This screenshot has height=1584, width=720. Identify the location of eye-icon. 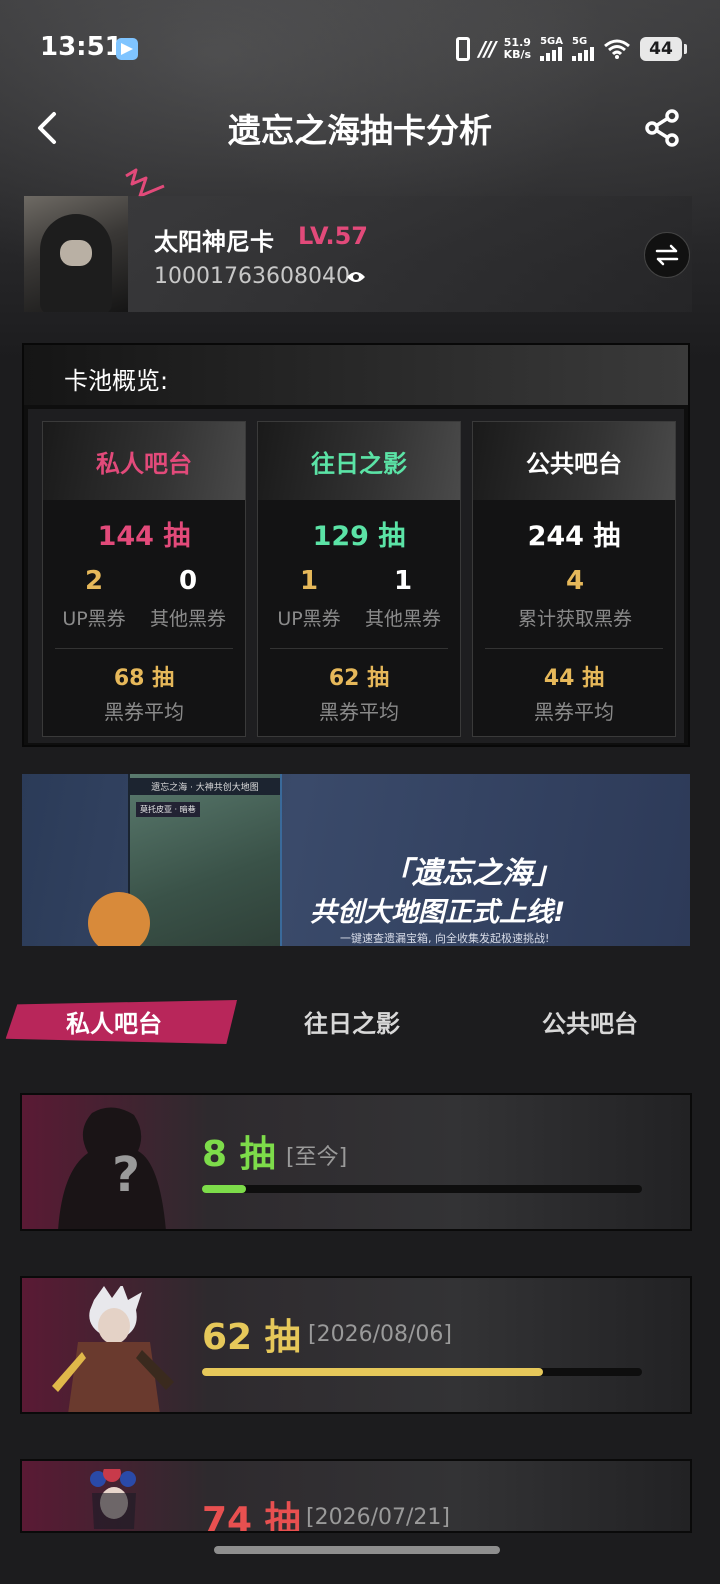
(356, 277).